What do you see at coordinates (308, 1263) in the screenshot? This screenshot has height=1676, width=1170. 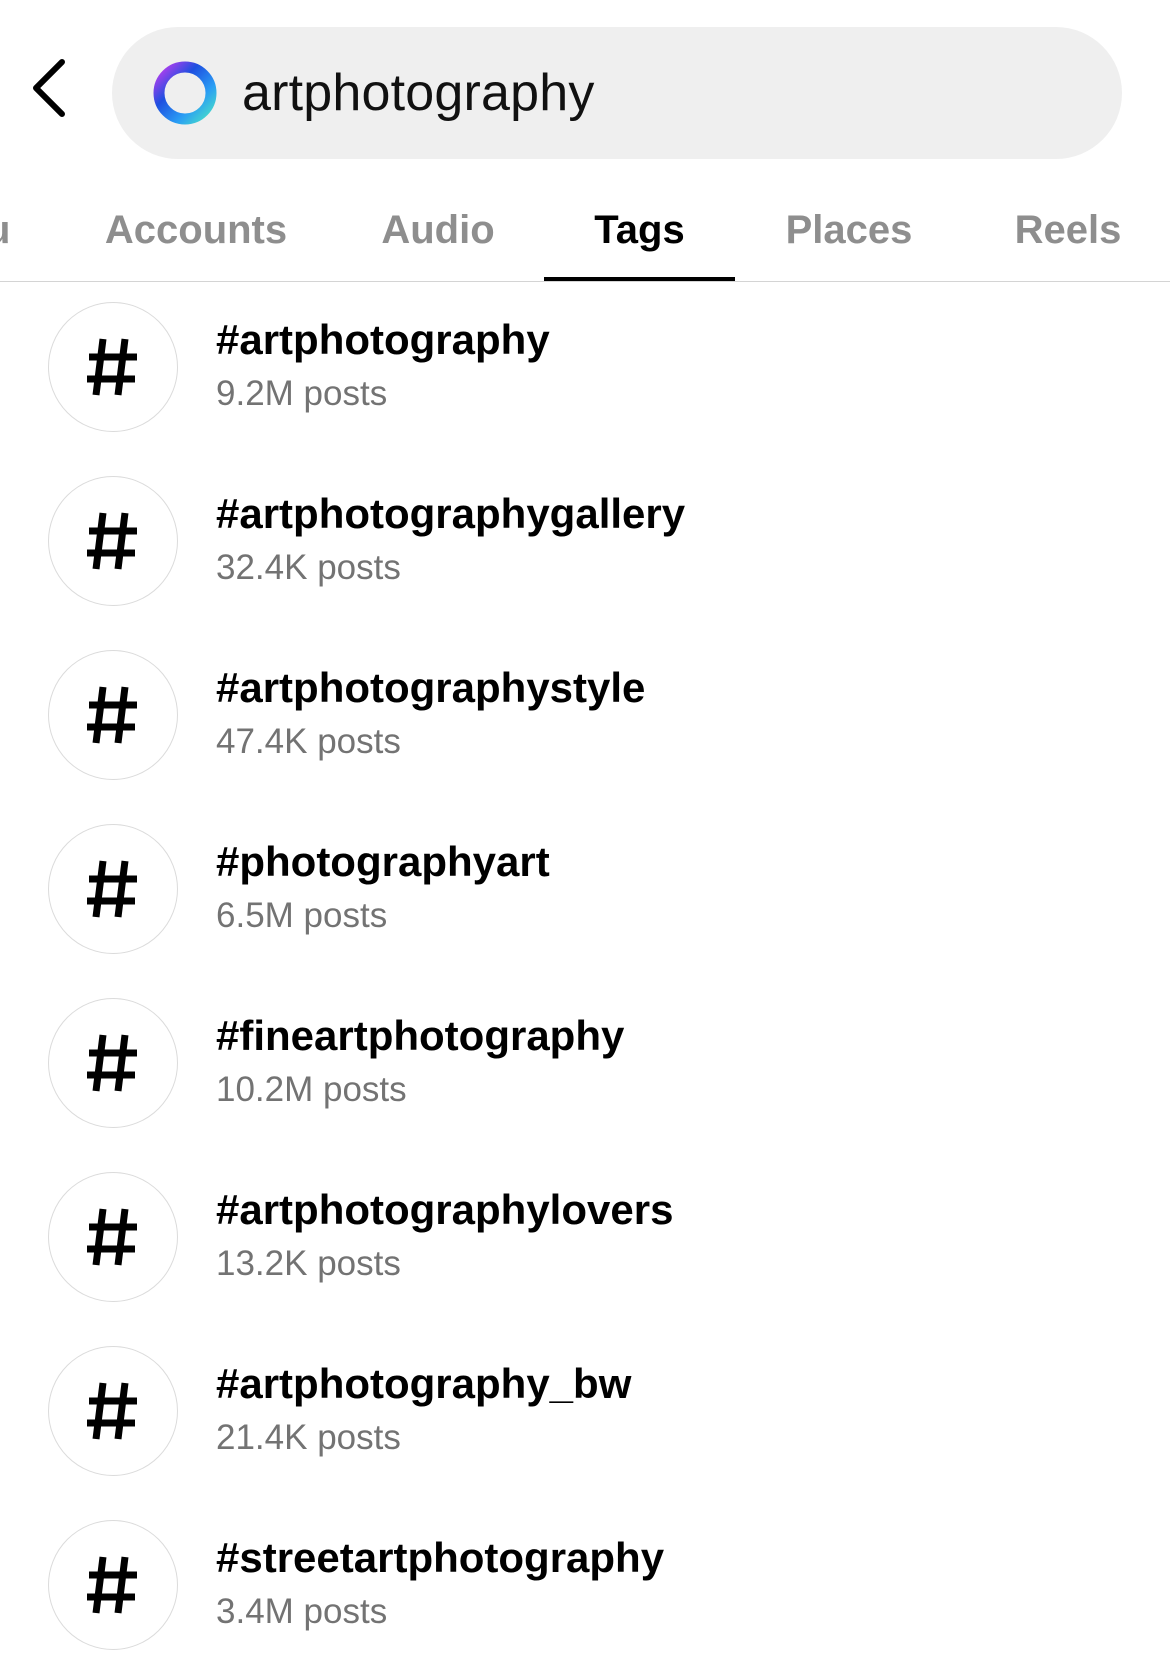 I see `post-count: 13.2K posts` at bounding box center [308, 1263].